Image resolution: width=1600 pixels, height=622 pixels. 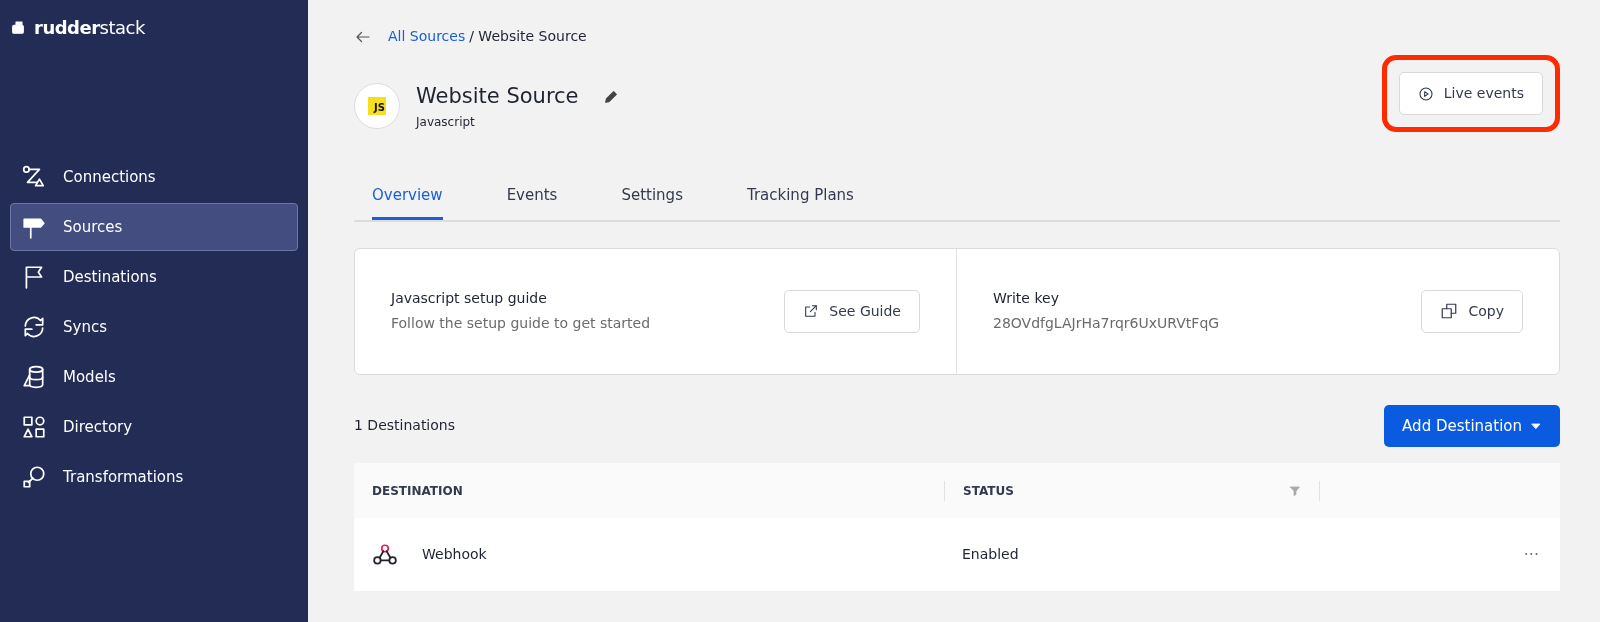 I want to click on copy-button: Copy, so click(x=1472, y=311).